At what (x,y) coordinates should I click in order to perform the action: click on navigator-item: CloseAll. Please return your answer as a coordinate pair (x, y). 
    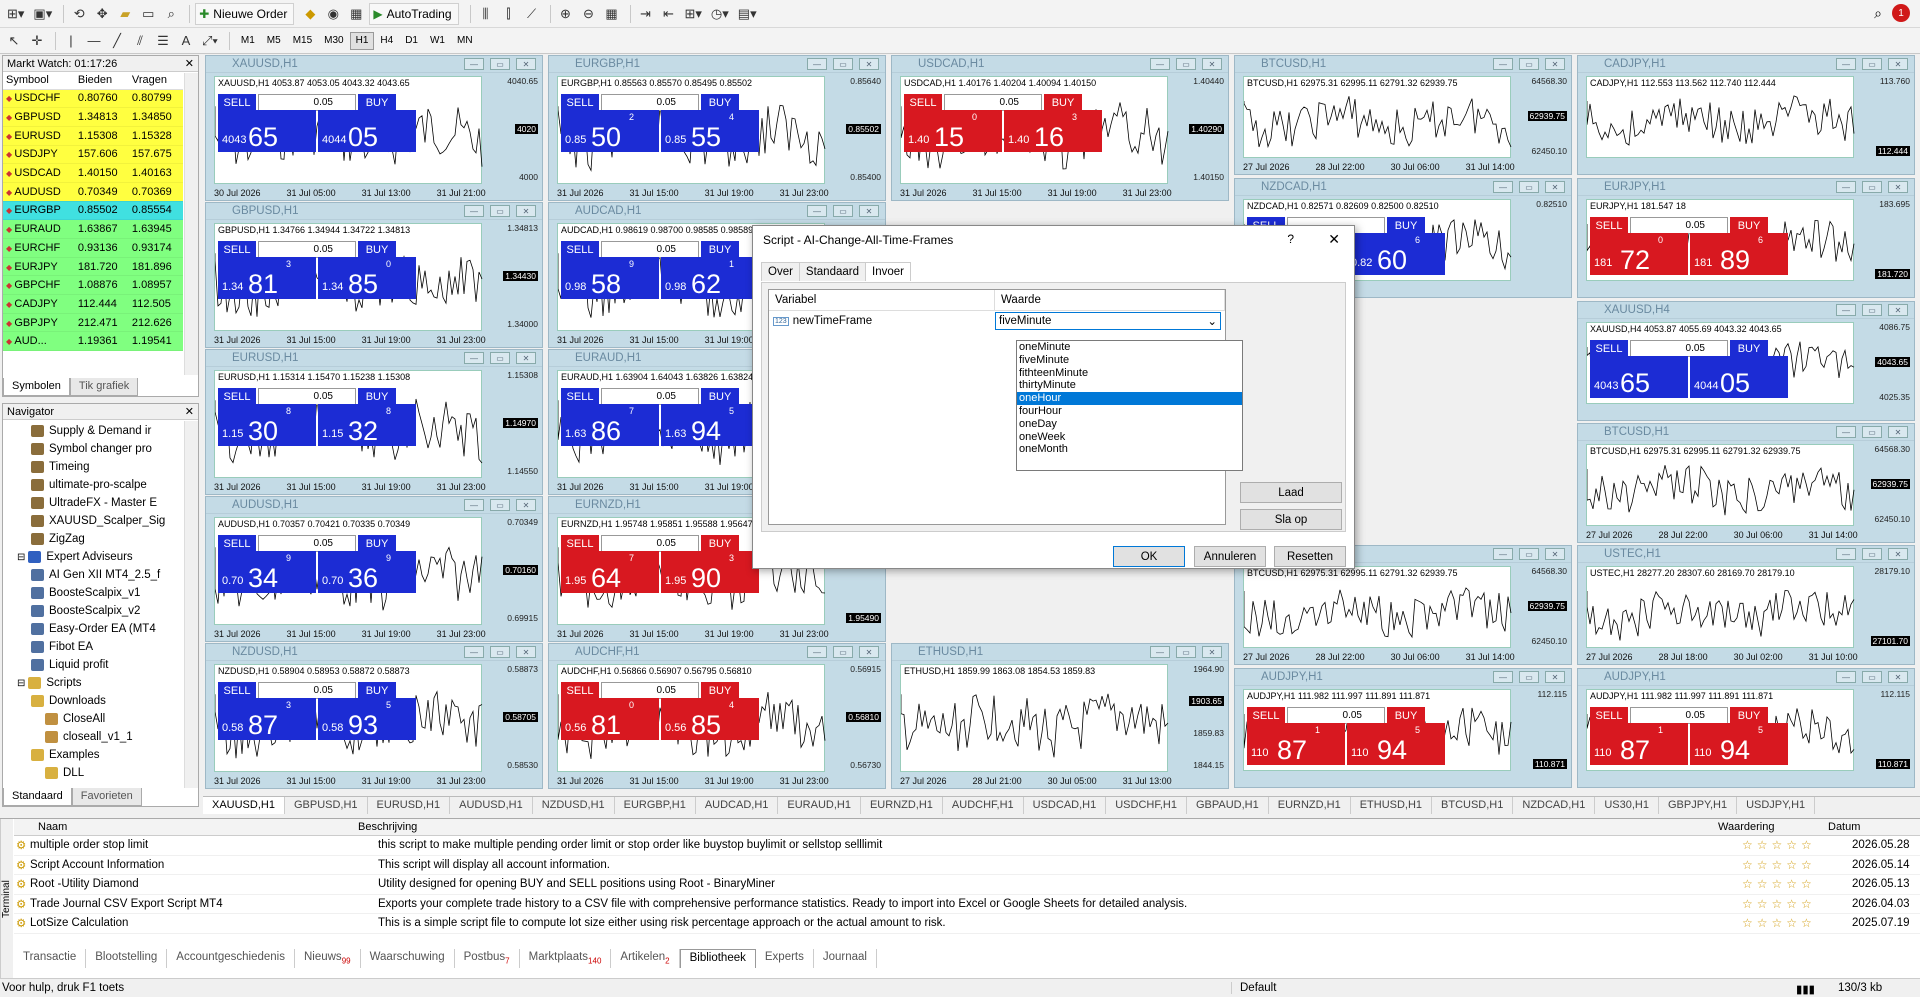
    Looking at the image, I should click on (93, 719).